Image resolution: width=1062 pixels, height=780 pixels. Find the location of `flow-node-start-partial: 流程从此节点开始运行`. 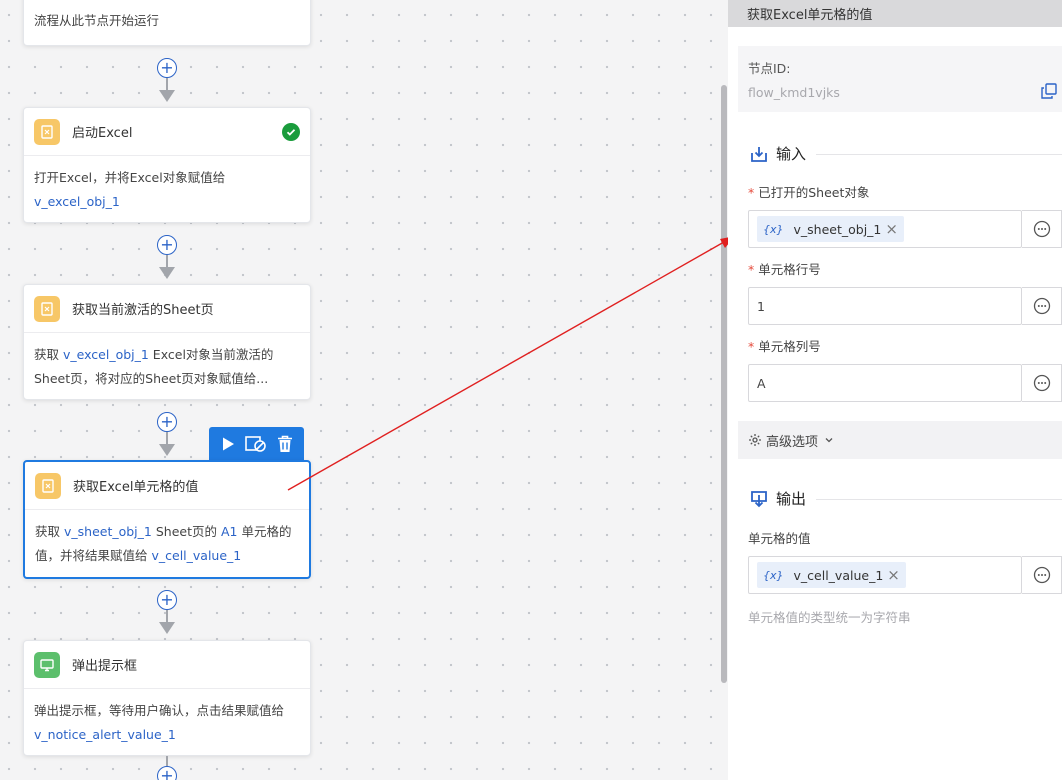

flow-node-start-partial: 流程从此节点开始运行 is located at coordinates (167, 23).